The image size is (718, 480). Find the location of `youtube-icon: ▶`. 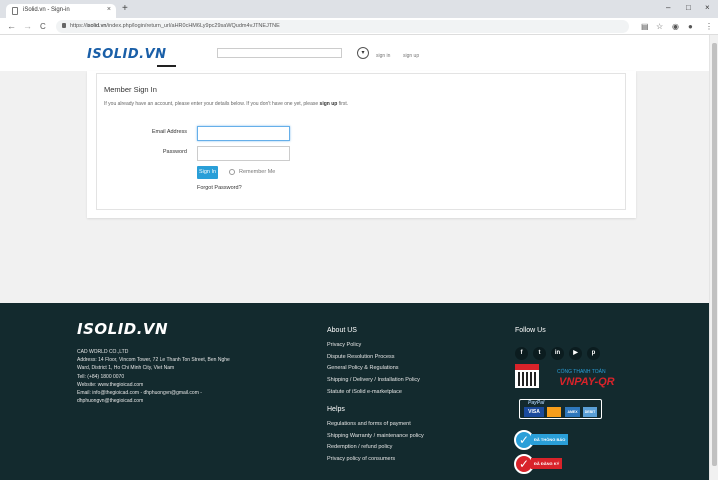

youtube-icon: ▶ is located at coordinates (575, 353).